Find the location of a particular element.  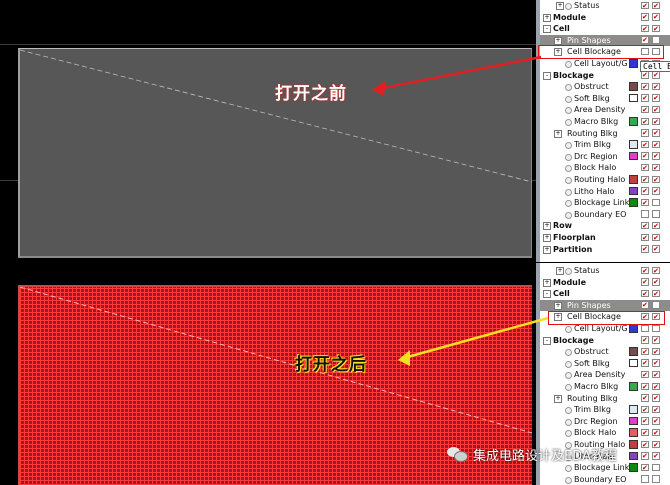

layer-row-row: + Row ✔ ✔ is located at coordinates (605, 226).